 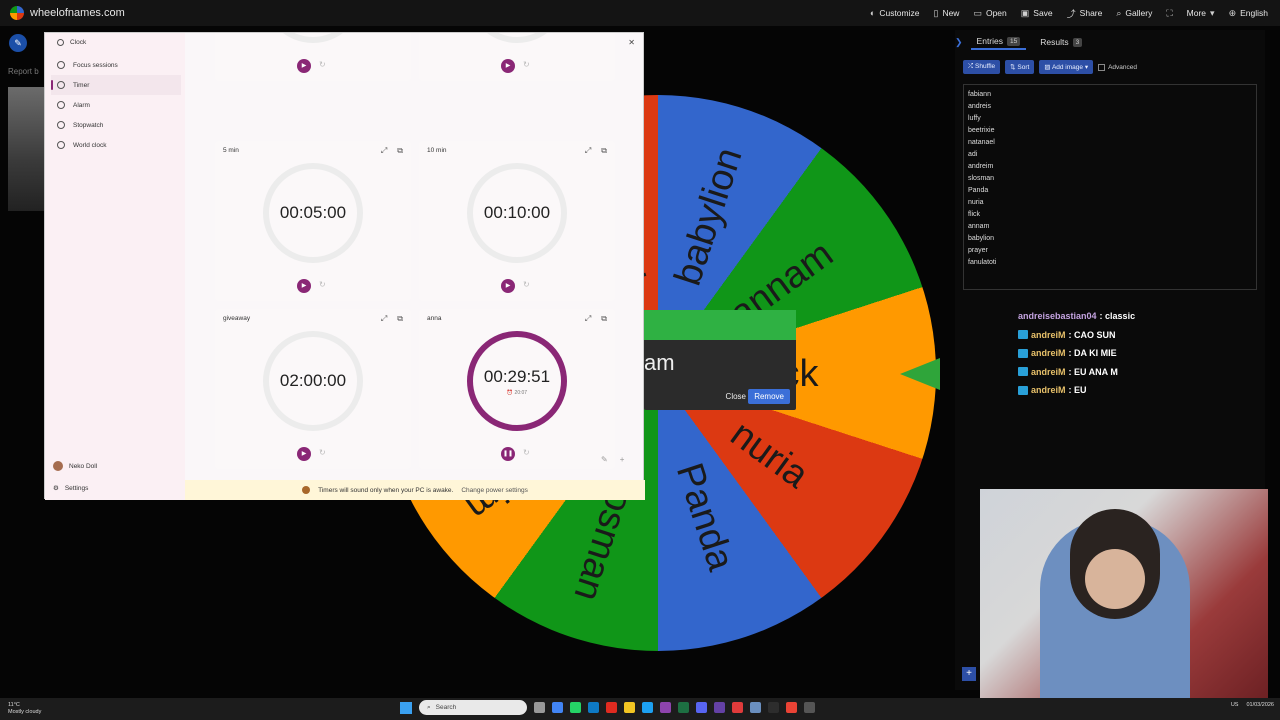 What do you see at coordinates (979, 94) in the screenshot?
I see `entry-line: fabiann` at bounding box center [979, 94].